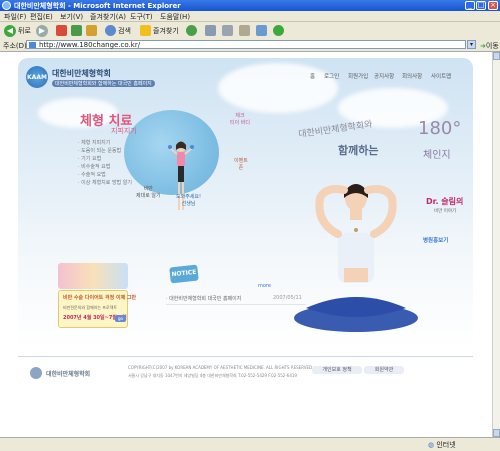  Describe the element at coordinates (358, 150) in the screenshot. I see `slogan-line2: 함께하는` at that location.